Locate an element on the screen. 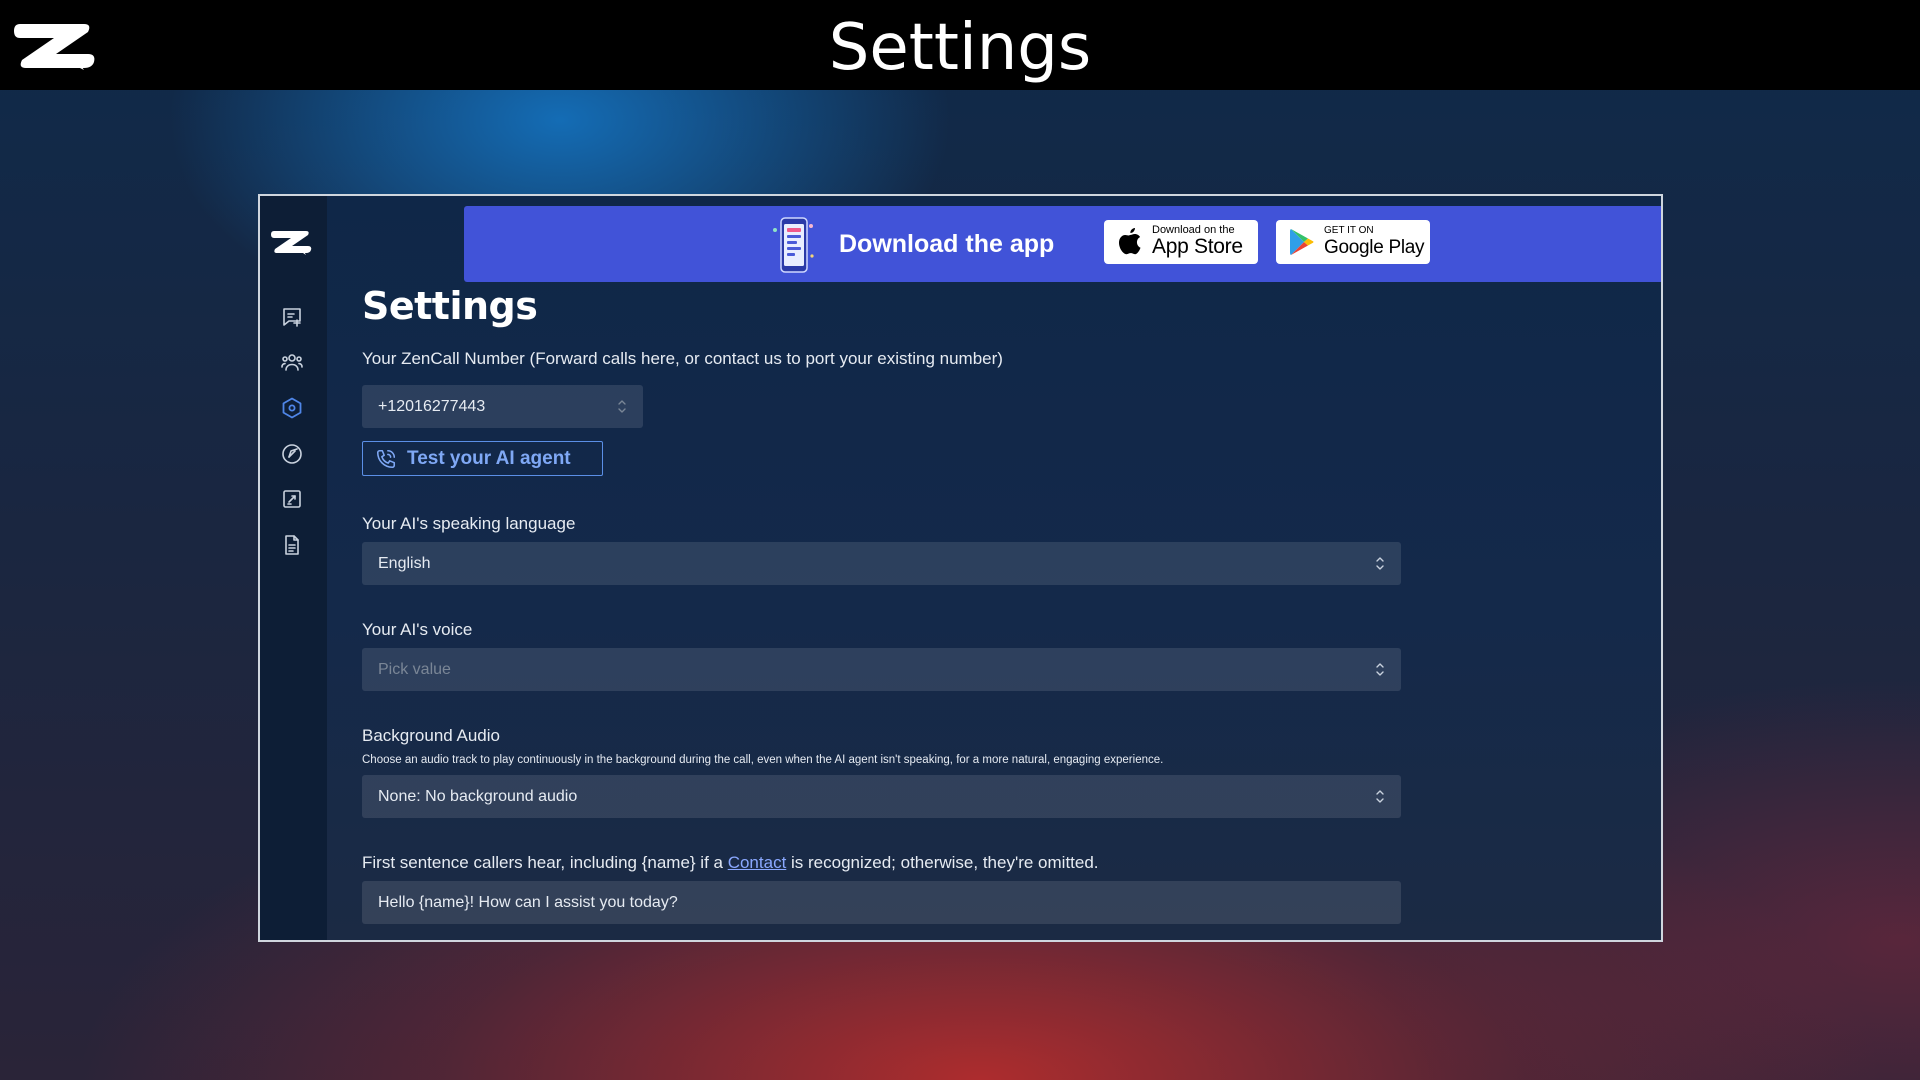  settings-hex-icon is located at coordinates (292, 408).